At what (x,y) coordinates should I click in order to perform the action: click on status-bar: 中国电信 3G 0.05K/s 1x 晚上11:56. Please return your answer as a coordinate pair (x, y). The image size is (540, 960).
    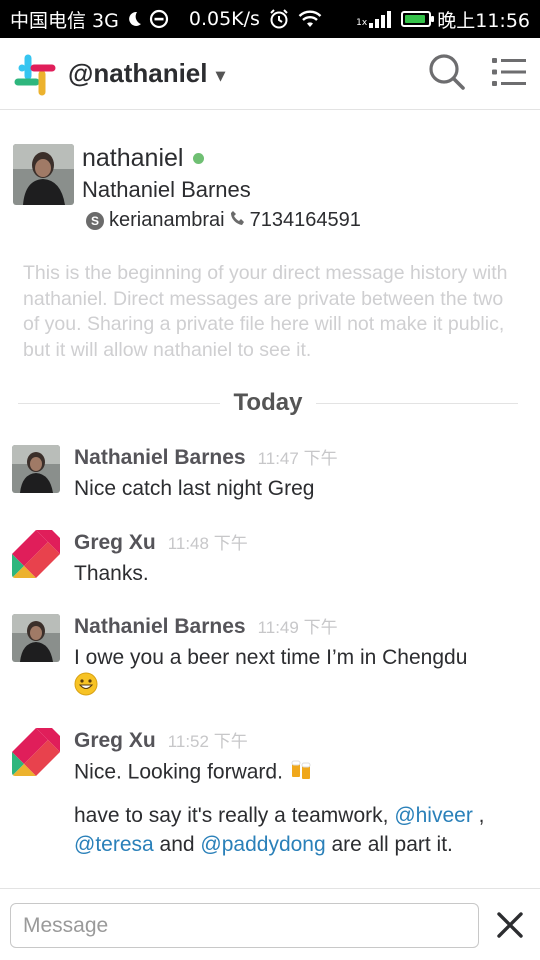
    Looking at the image, I should click on (270, 19).